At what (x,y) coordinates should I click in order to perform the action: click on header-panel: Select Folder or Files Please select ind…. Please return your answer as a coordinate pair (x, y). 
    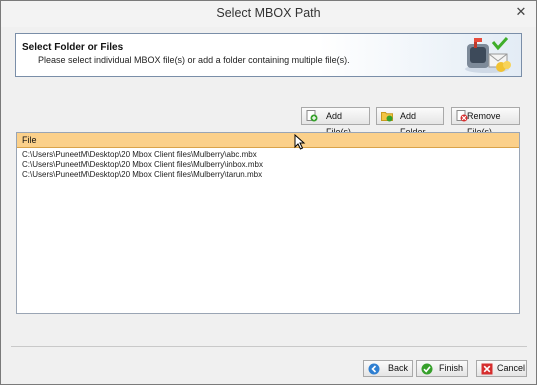
    Looking at the image, I should click on (268, 55).